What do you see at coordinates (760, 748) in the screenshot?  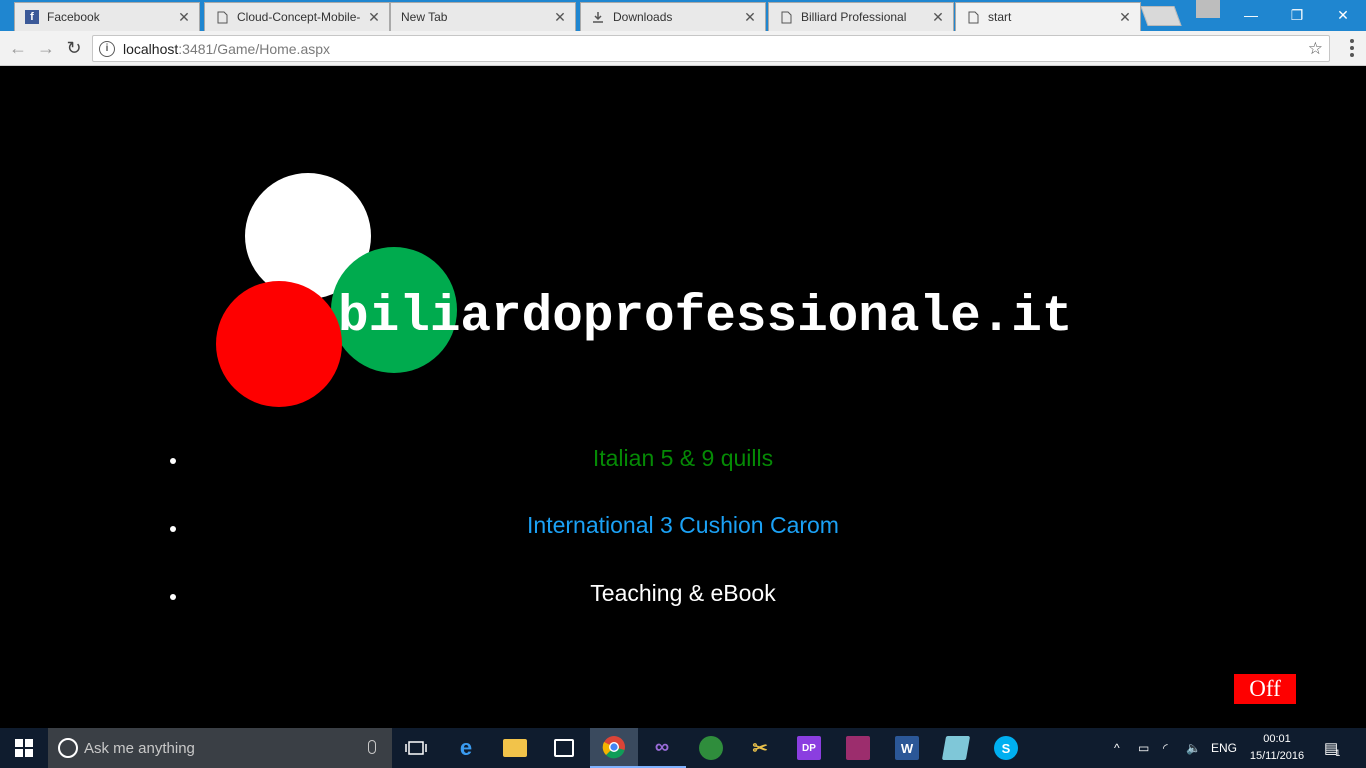 I see `tools-icon: ✂` at bounding box center [760, 748].